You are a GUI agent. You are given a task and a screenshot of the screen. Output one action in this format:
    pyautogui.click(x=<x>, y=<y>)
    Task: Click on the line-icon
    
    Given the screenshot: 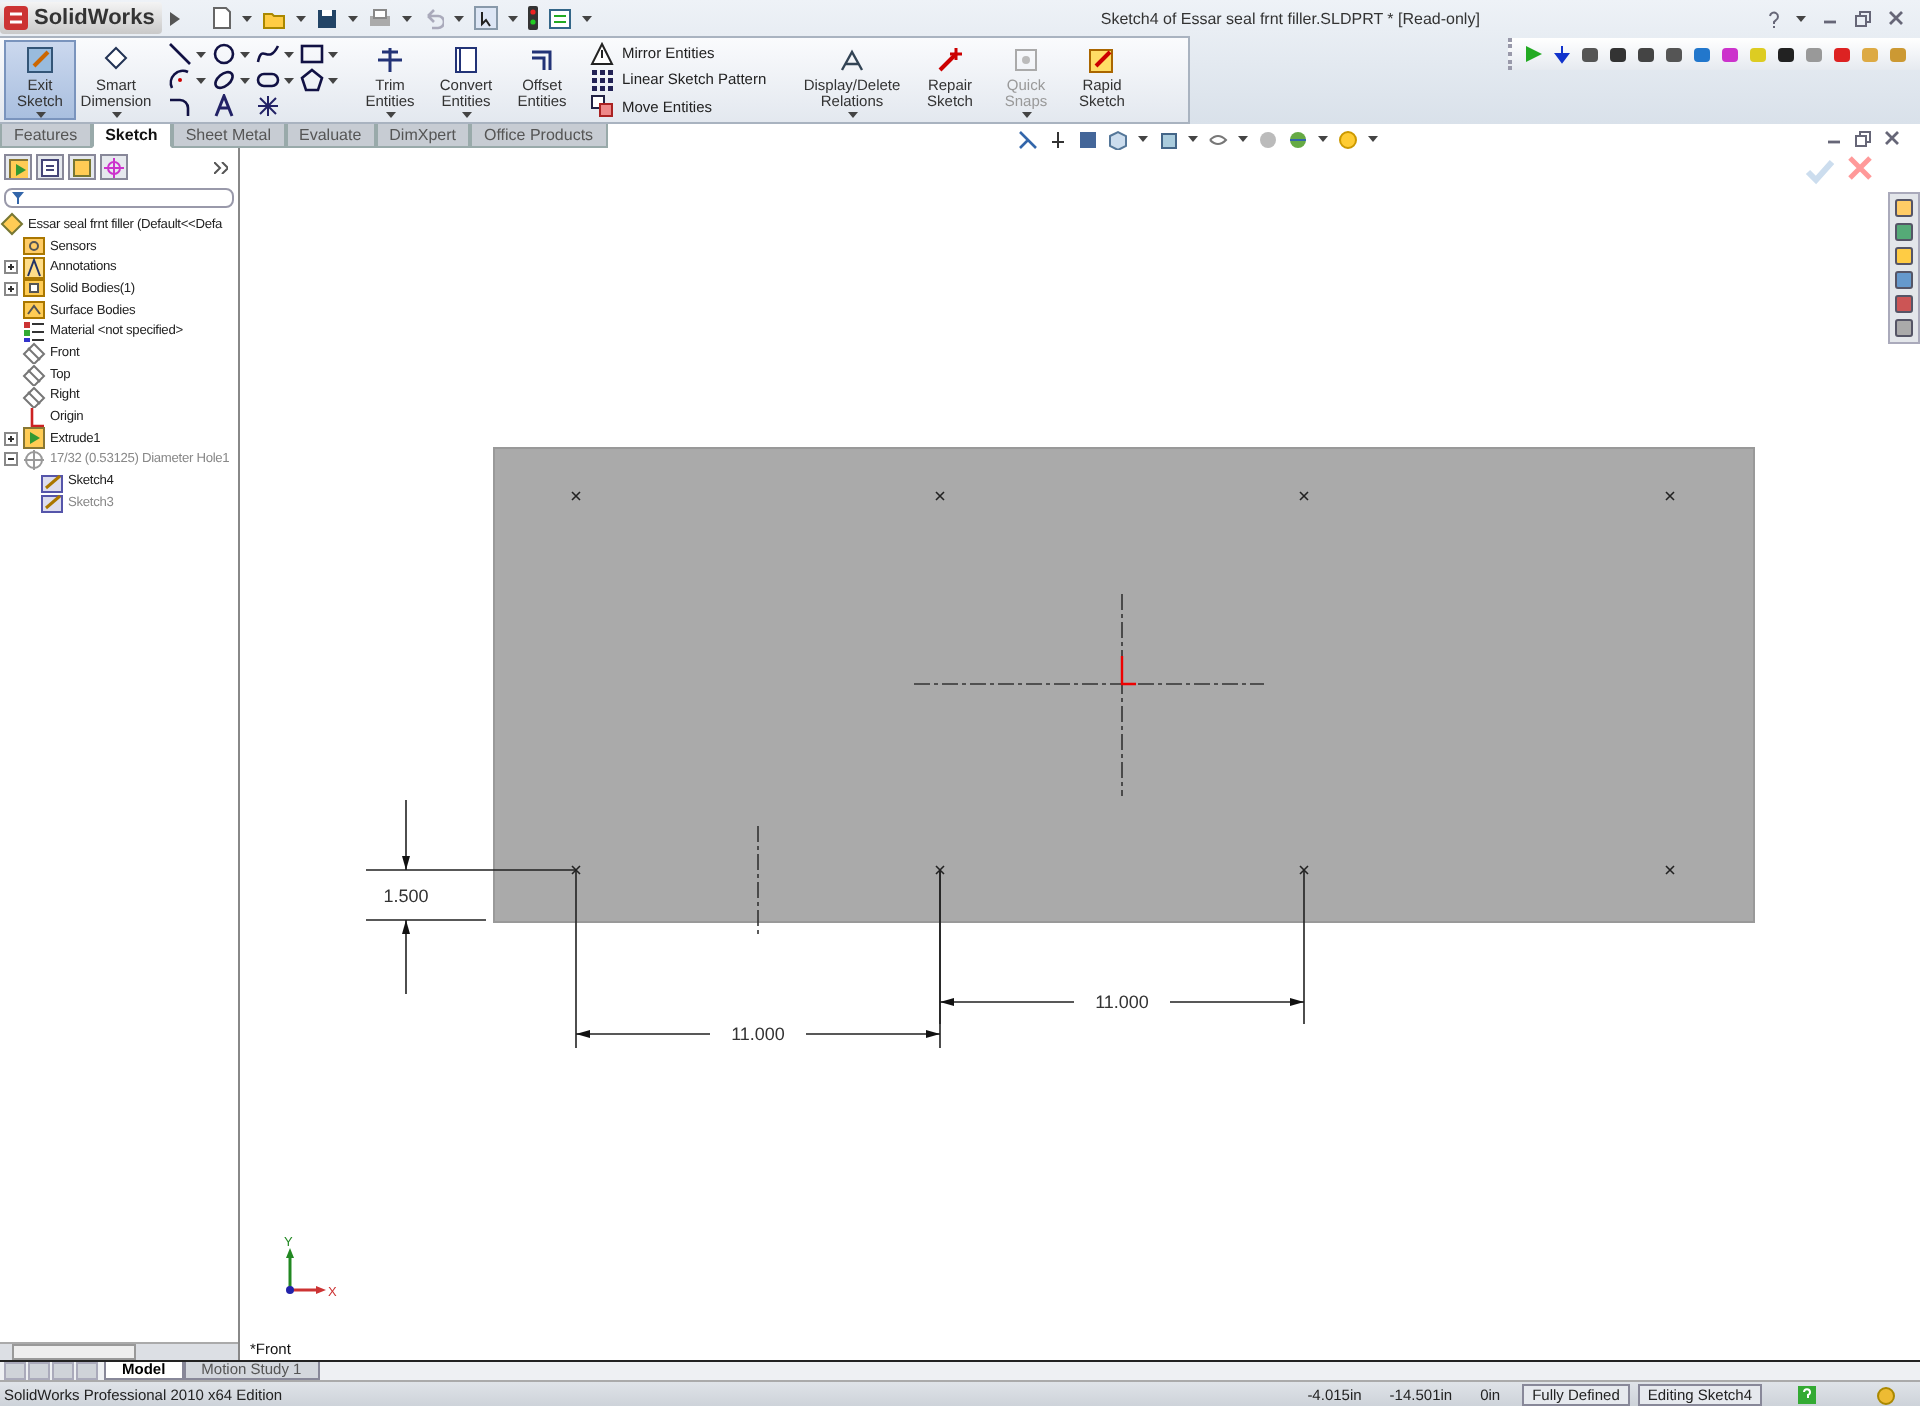 What is the action you would take?
    pyautogui.click(x=180, y=54)
    